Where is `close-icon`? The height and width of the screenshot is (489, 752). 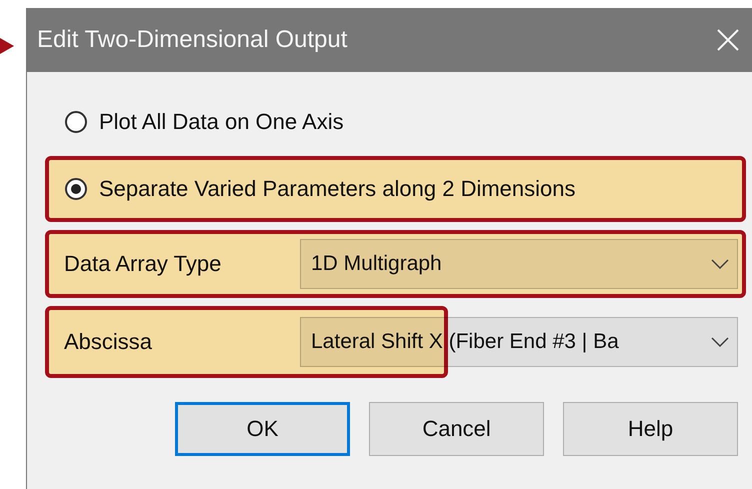 close-icon is located at coordinates (728, 40).